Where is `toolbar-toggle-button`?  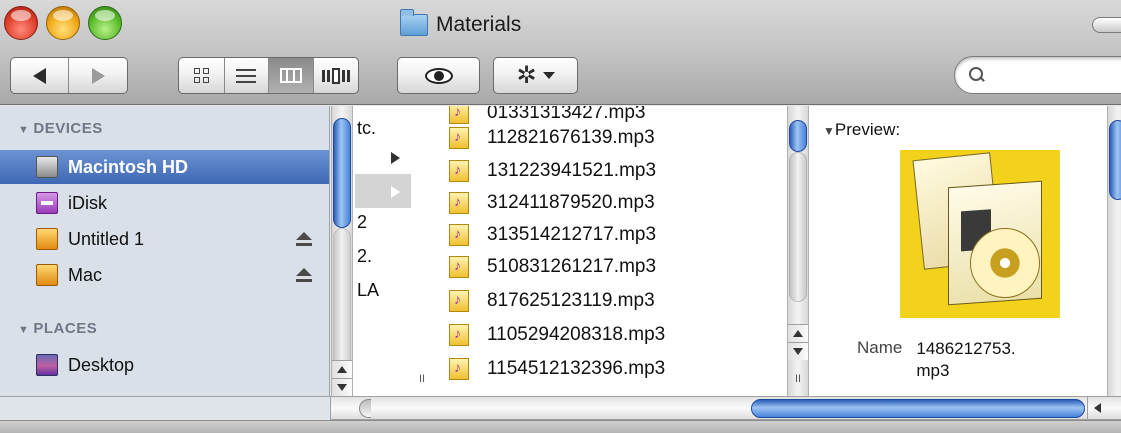 toolbar-toggle-button is located at coordinates (1106, 25).